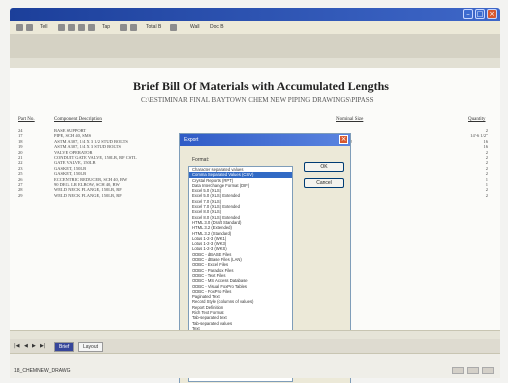 The image size is (508, 383). What do you see at coordinates (195, 27) in the screenshot?
I see `toolbar-item-3: Wall` at bounding box center [195, 27].